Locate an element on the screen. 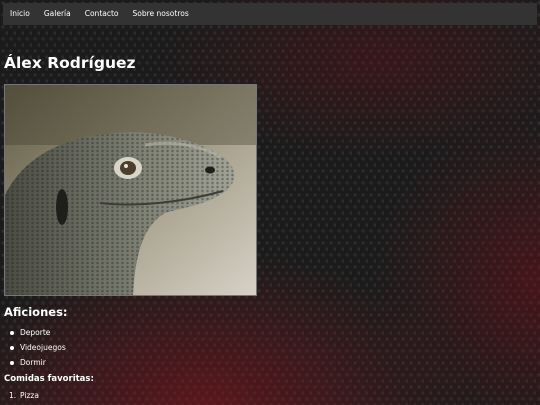  nav-link-galeria: Galería is located at coordinates (57, 14).